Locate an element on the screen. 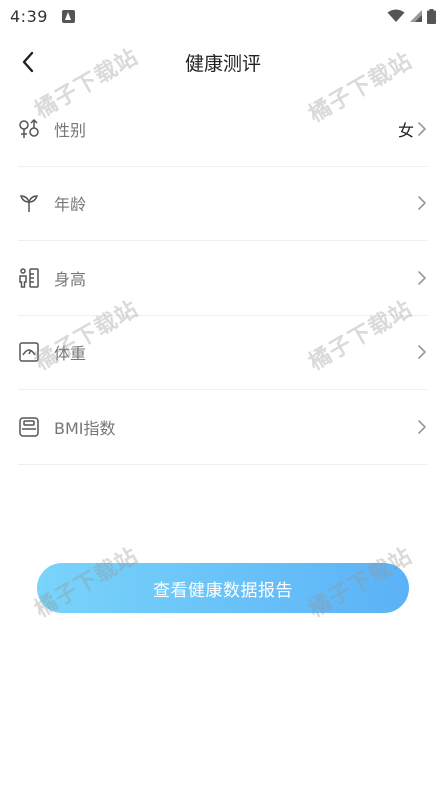  age-label: 年龄 is located at coordinates (70, 205).